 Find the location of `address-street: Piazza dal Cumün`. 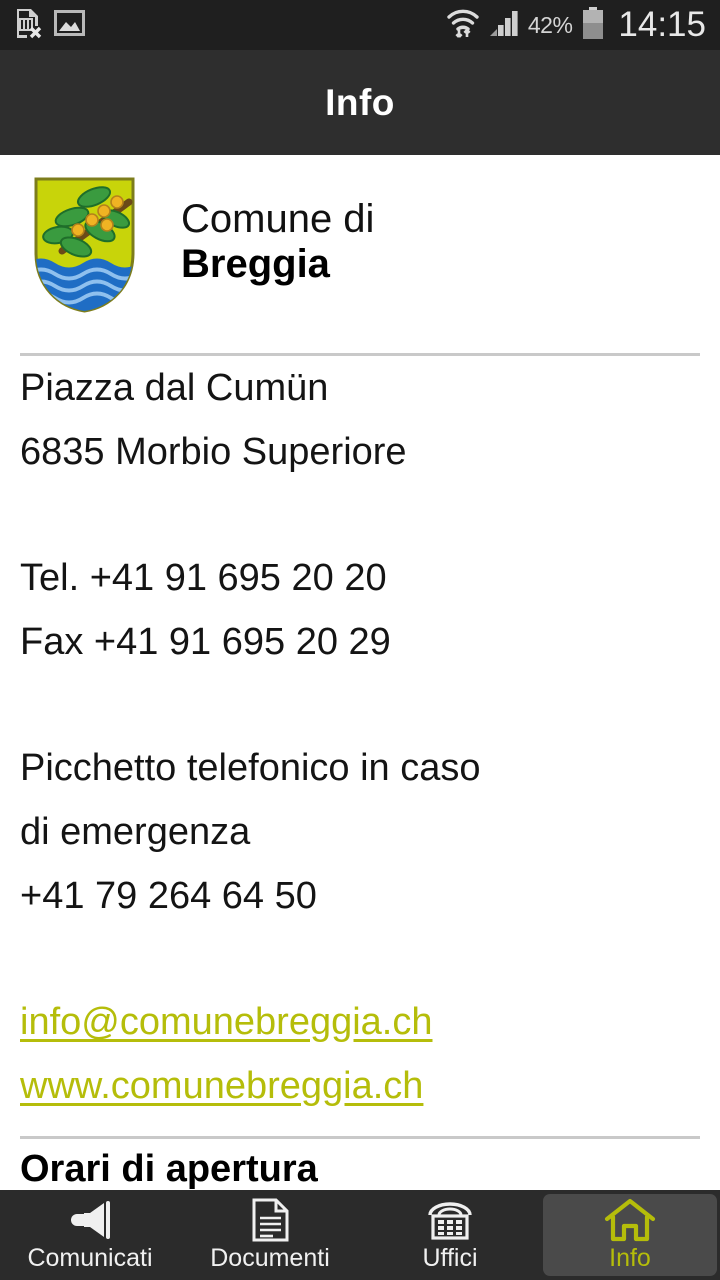

address-street: Piazza dal Cumün is located at coordinates (174, 388).